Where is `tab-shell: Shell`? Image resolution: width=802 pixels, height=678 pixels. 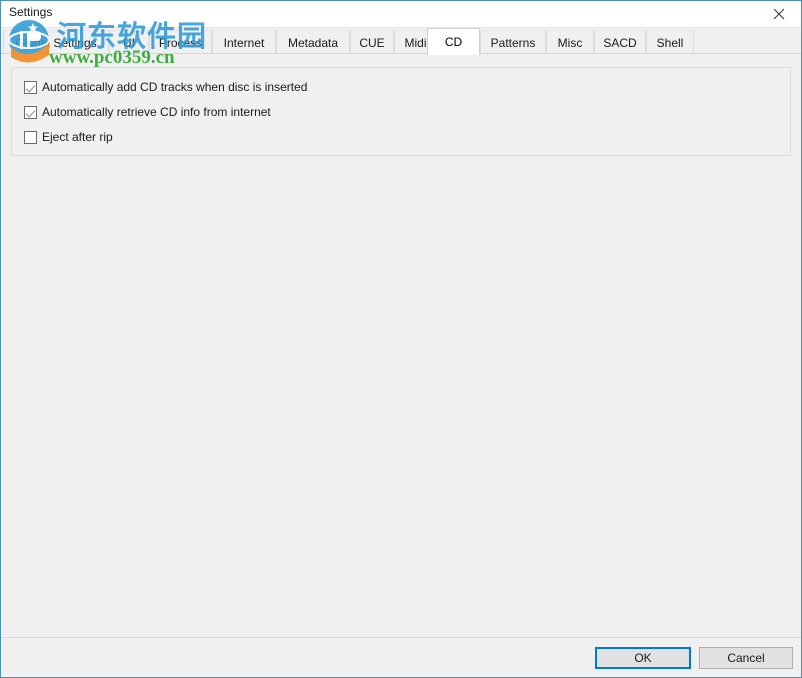 tab-shell: Shell is located at coordinates (670, 42).